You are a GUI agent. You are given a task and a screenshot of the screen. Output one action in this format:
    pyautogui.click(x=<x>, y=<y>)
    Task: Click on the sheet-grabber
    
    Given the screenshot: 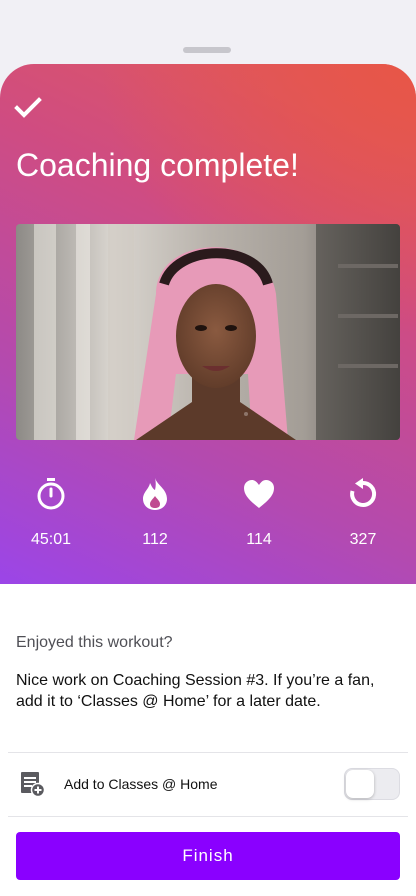 What is the action you would take?
    pyautogui.click(x=207, y=50)
    